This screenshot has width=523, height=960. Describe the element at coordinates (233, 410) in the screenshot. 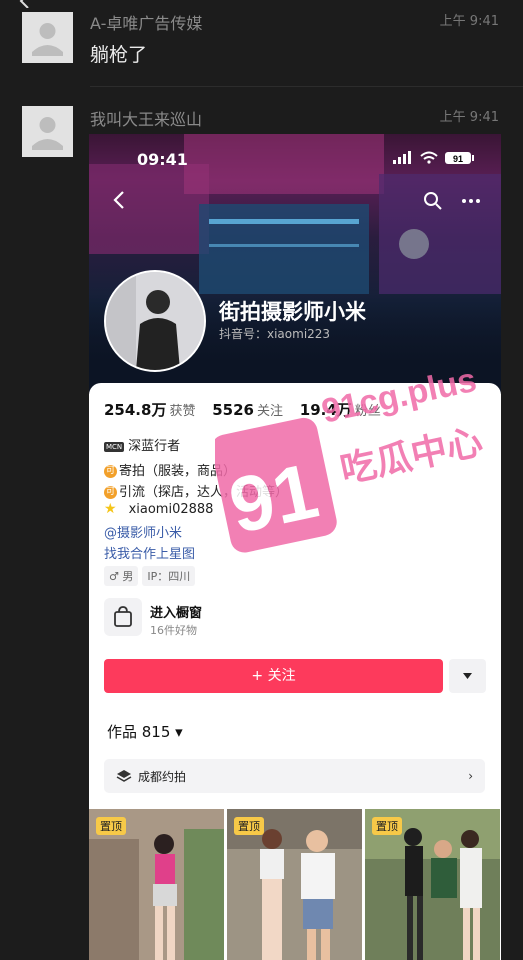

I see `following-count: 5526` at that location.